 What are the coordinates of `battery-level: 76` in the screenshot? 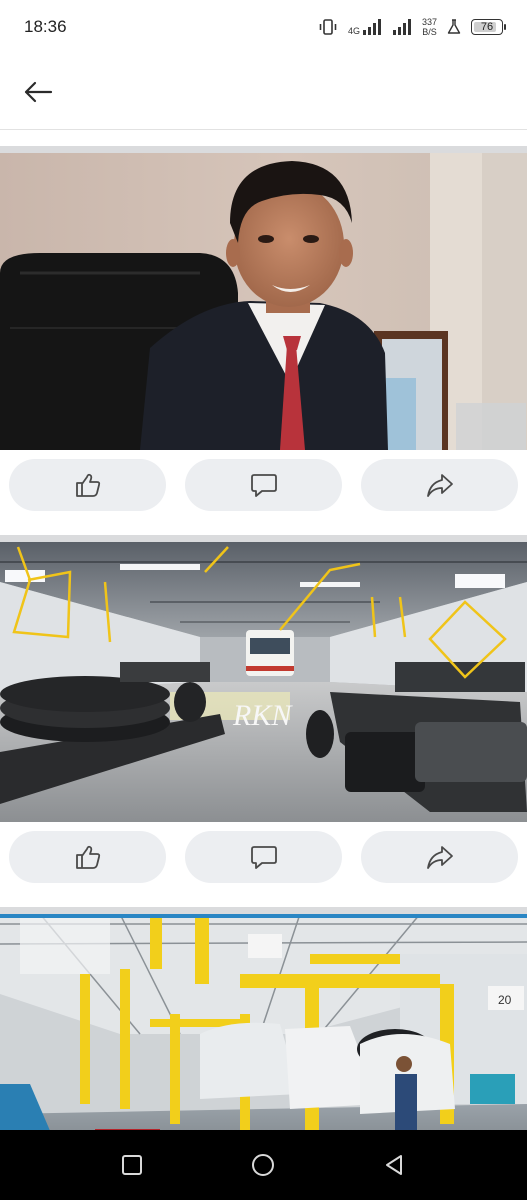 It's located at (487, 27).